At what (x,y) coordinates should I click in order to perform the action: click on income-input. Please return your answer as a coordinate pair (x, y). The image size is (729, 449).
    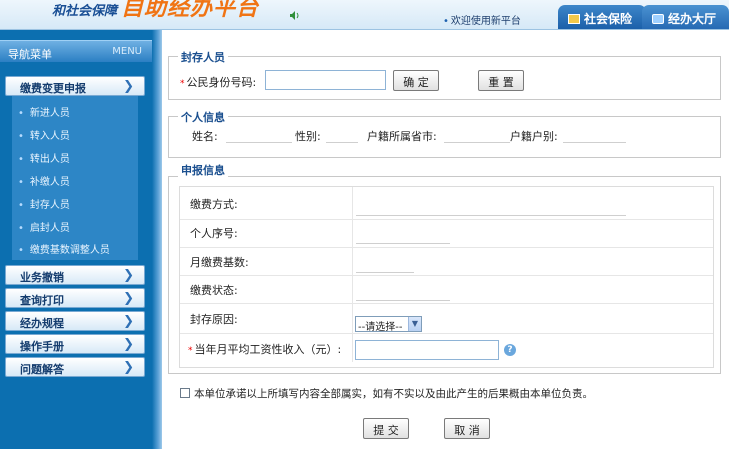
    Looking at the image, I should click on (427, 350).